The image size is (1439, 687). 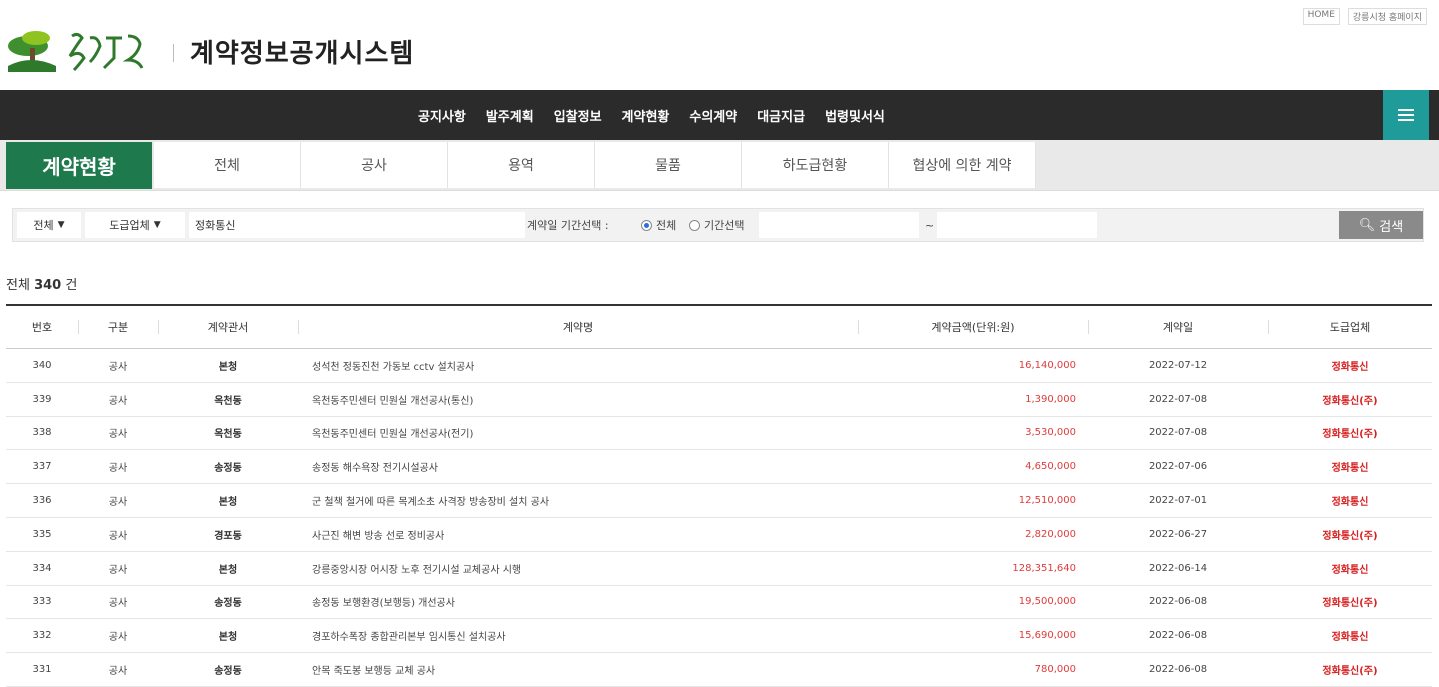 I want to click on search-button-label: 검색, so click(x=1391, y=227).